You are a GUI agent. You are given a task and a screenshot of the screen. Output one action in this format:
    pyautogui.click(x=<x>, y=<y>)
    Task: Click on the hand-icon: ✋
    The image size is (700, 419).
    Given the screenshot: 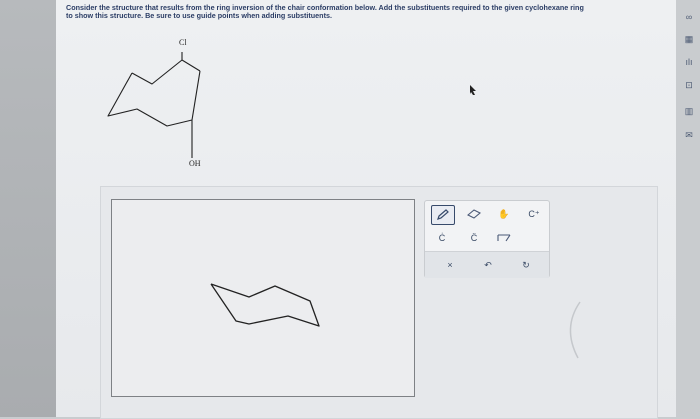 What is the action you would take?
    pyautogui.click(x=504, y=213)
    